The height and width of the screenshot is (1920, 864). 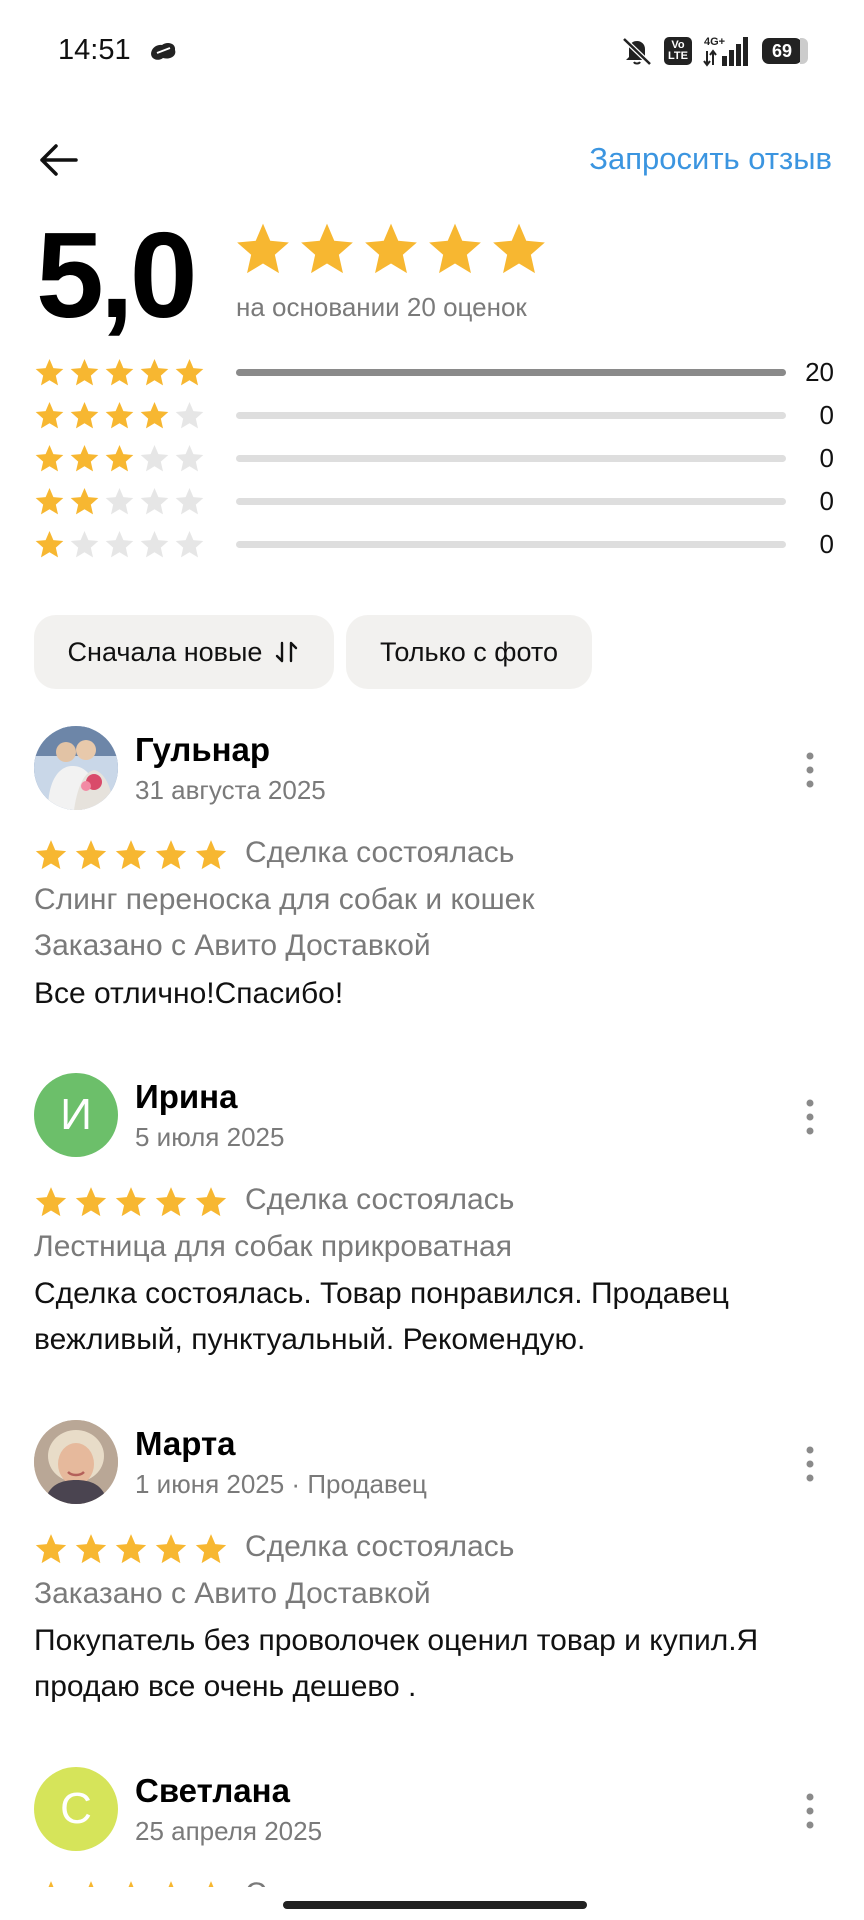 I want to click on arrow-left-icon, so click(x=58, y=160).